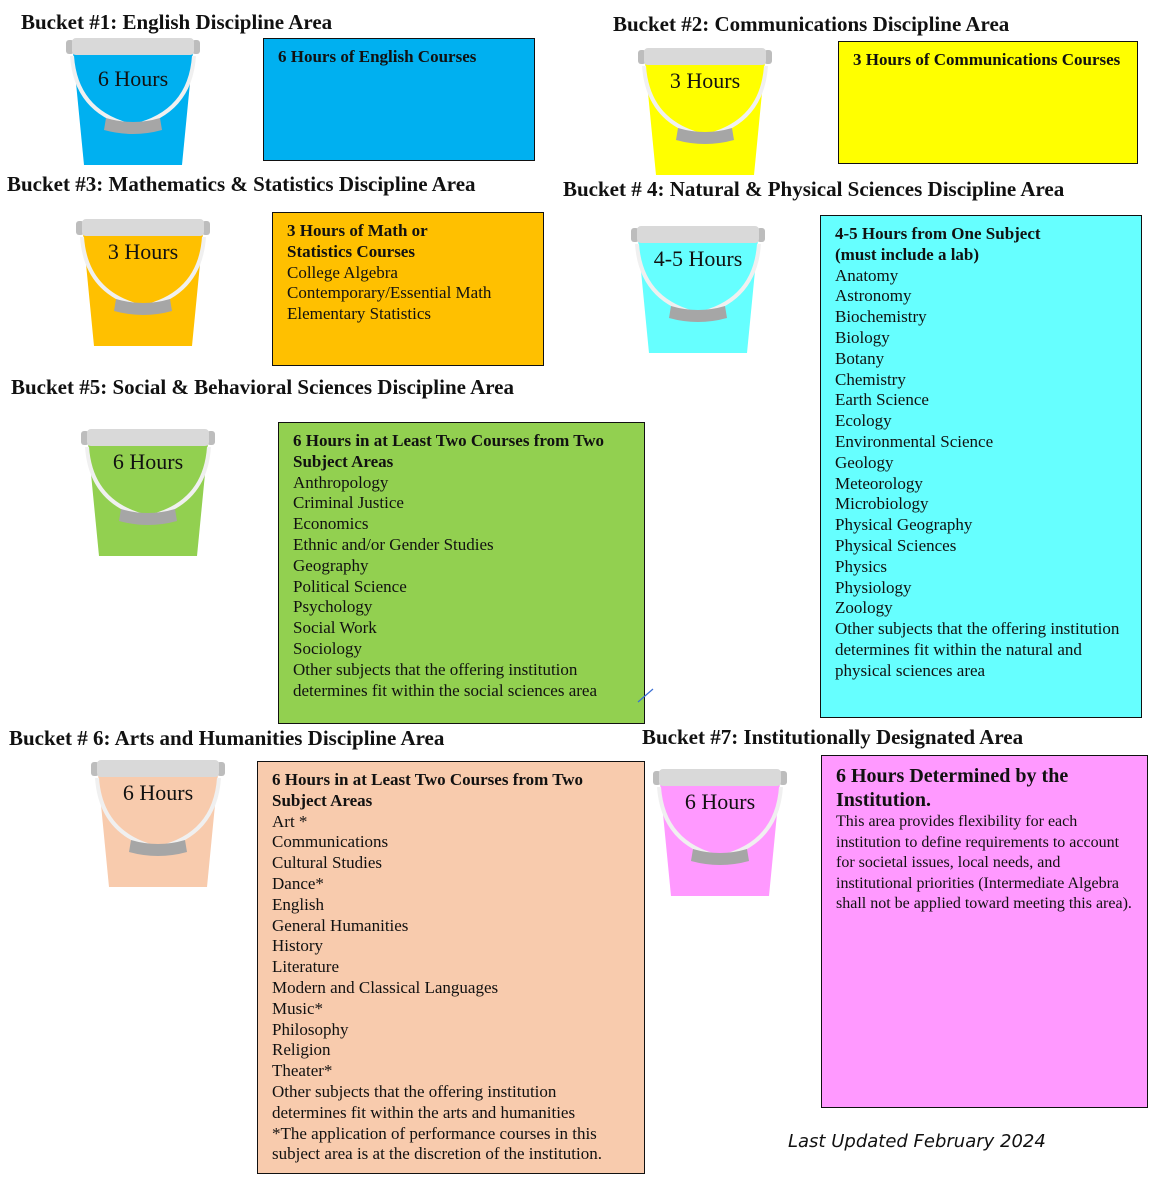 This screenshot has width=1170, height=1186. Describe the element at coordinates (331, 524) in the screenshot. I see `subject-item: Economics` at that location.